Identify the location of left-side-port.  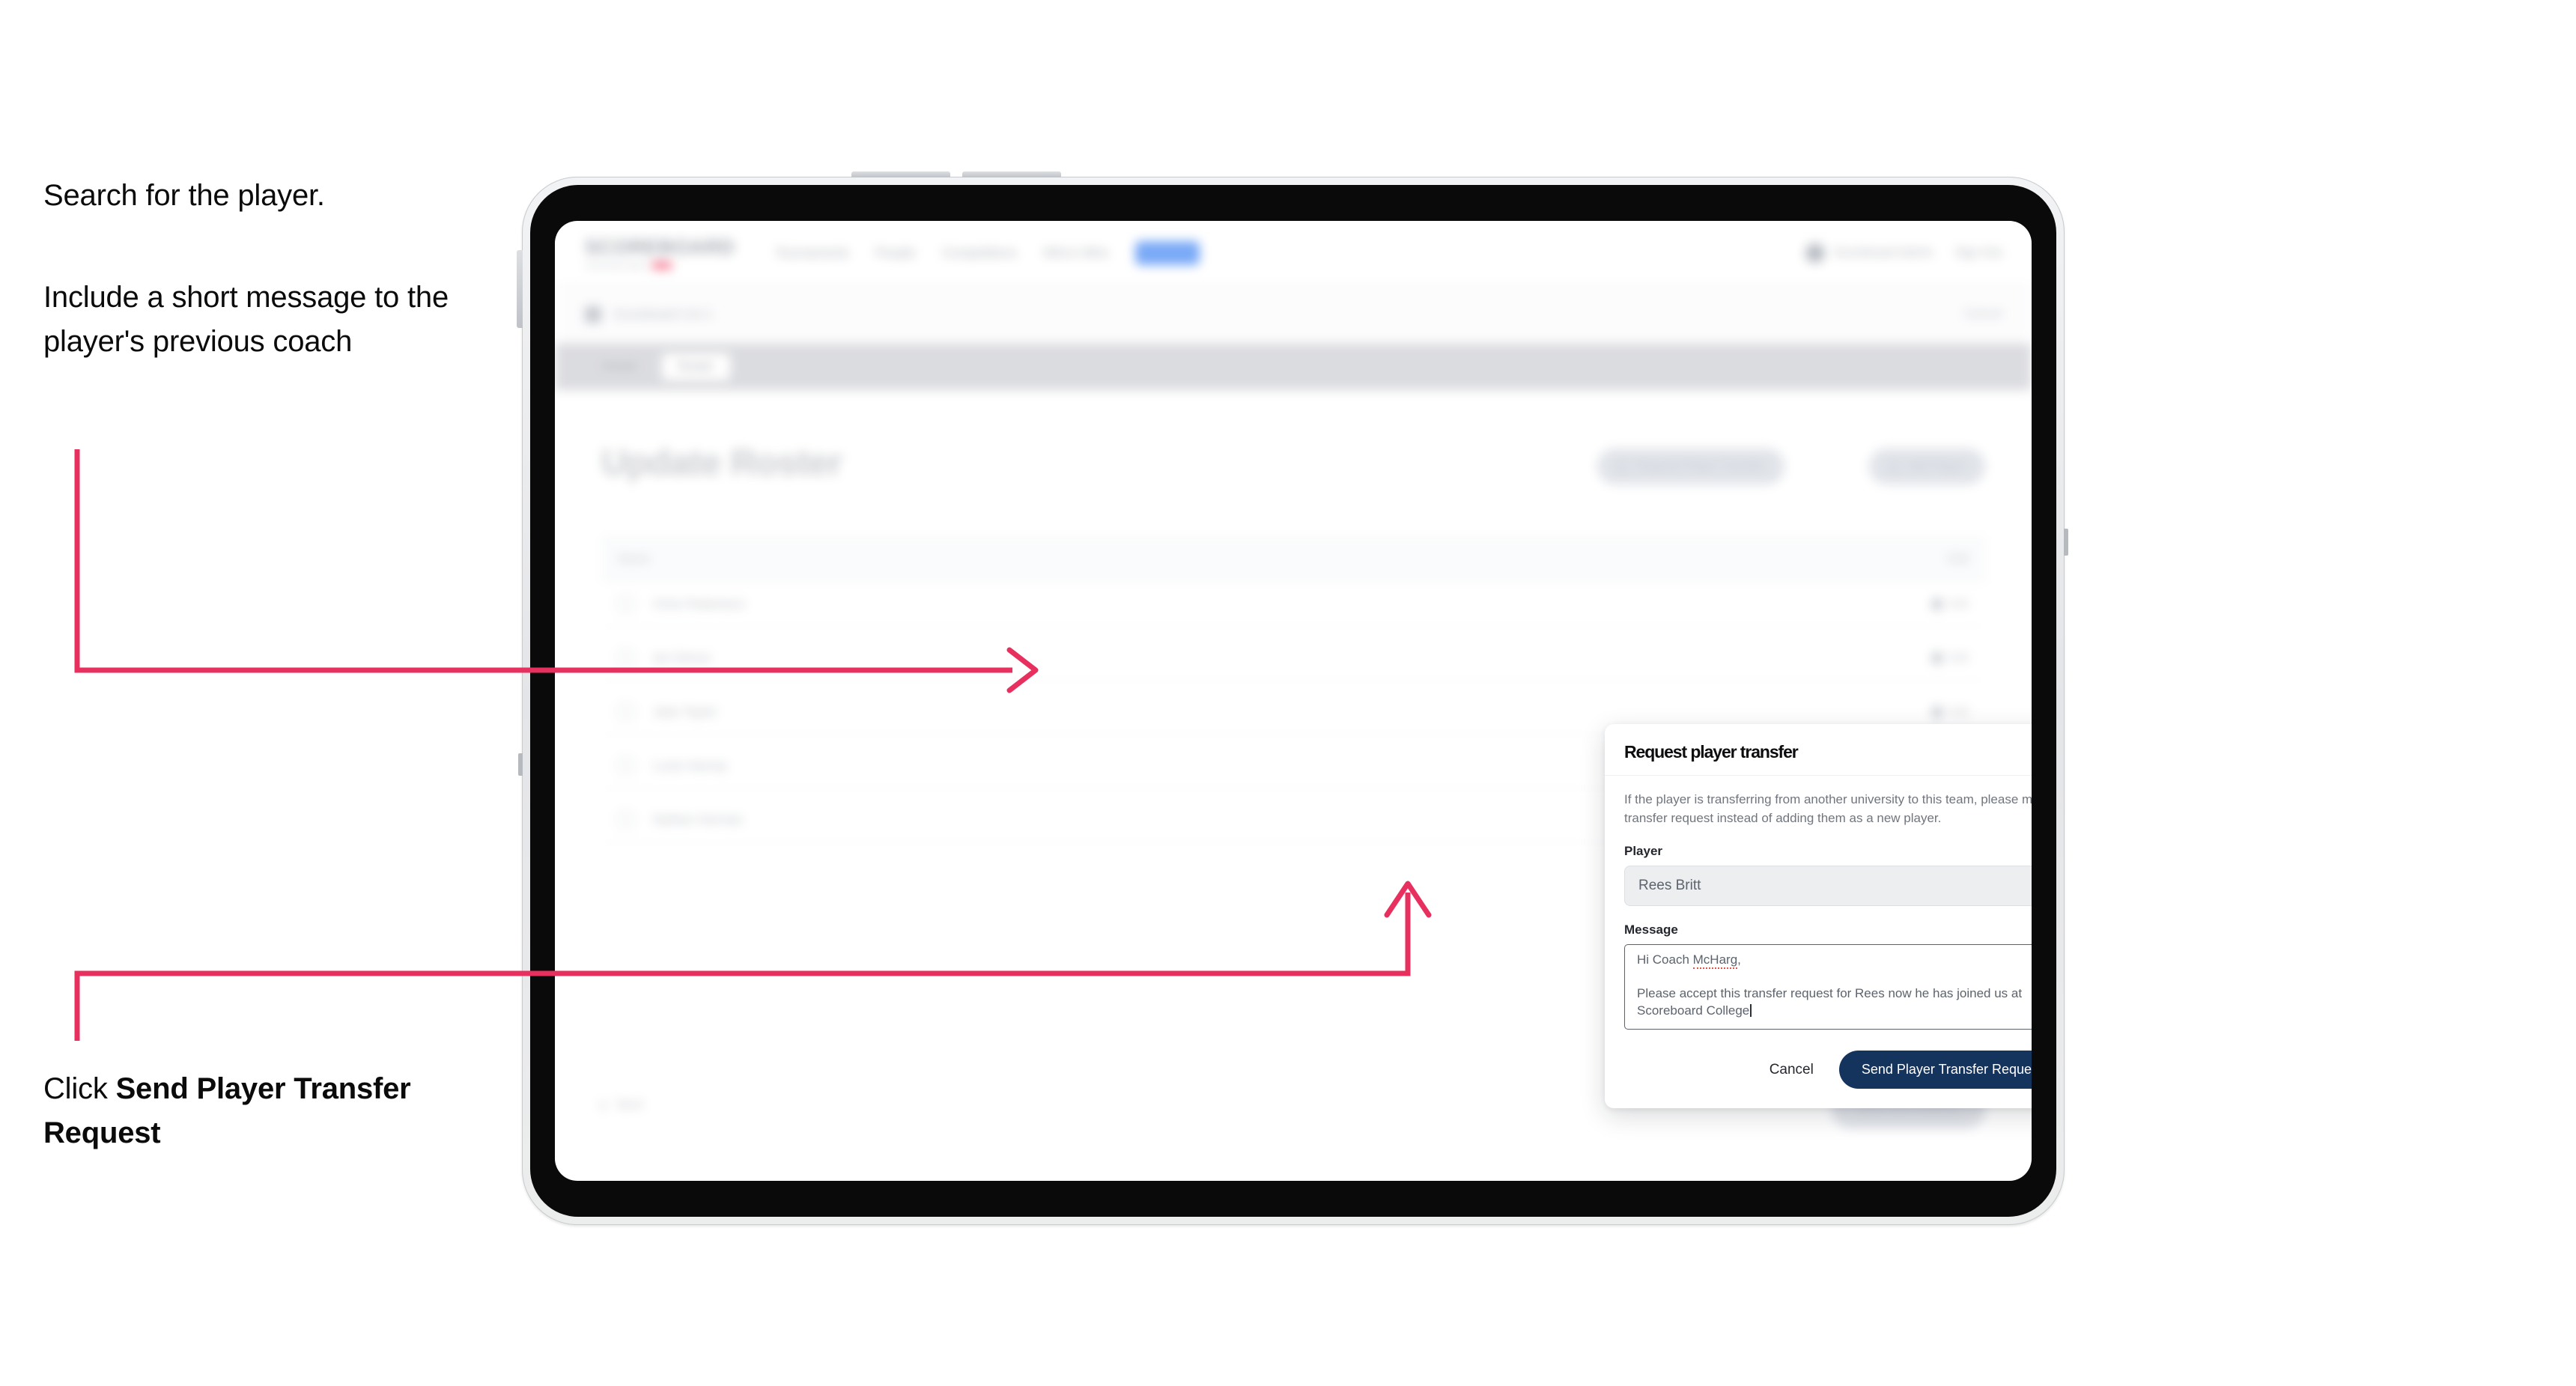
(520, 765).